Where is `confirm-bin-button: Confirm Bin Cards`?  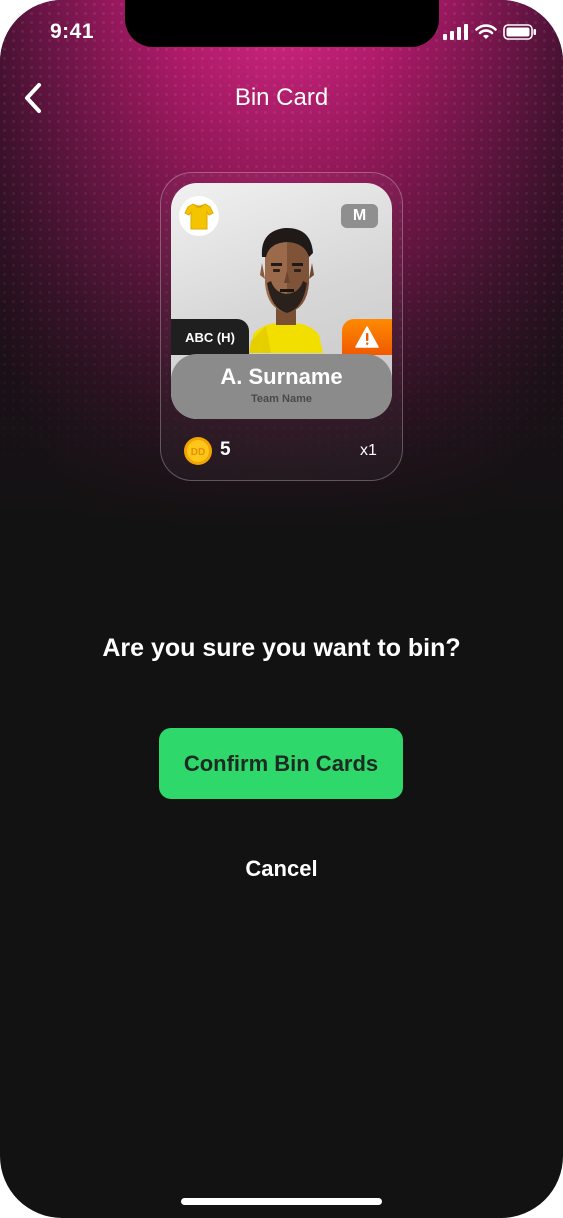
confirm-bin-button: Confirm Bin Cards is located at coordinates (281, 763).